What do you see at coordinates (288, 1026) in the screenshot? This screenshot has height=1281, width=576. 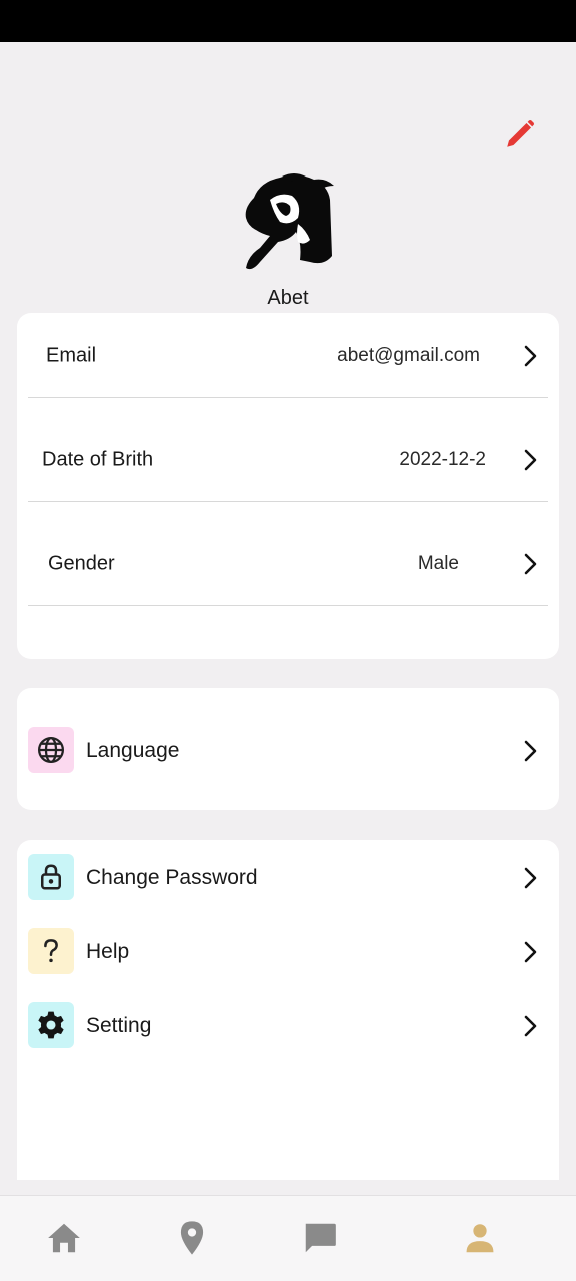 I see `setting-row: Setting` at bounding box center [288, 1026].